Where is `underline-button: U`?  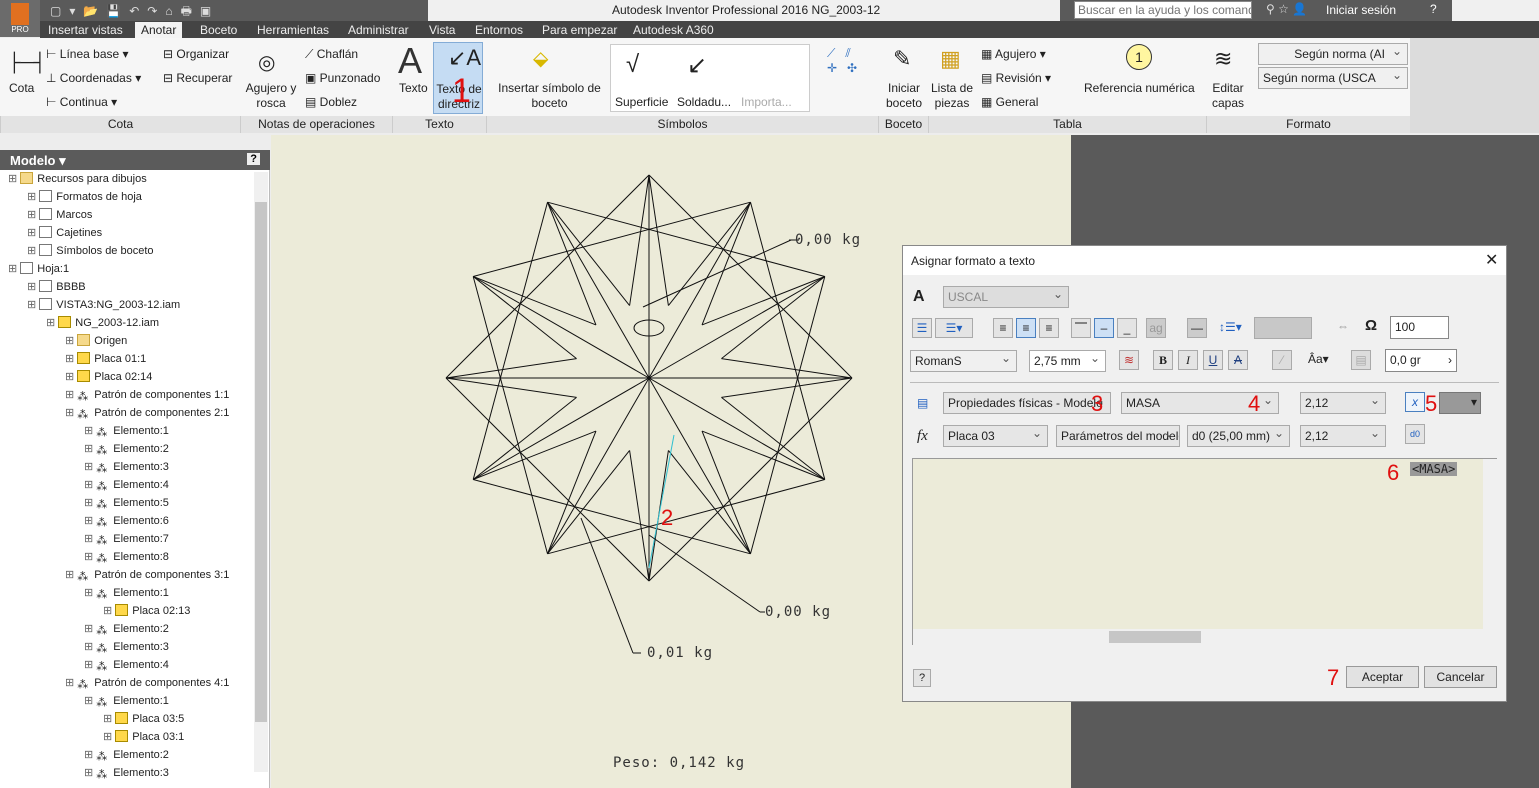
underline-button: U is located at coordinates (1213, 360).